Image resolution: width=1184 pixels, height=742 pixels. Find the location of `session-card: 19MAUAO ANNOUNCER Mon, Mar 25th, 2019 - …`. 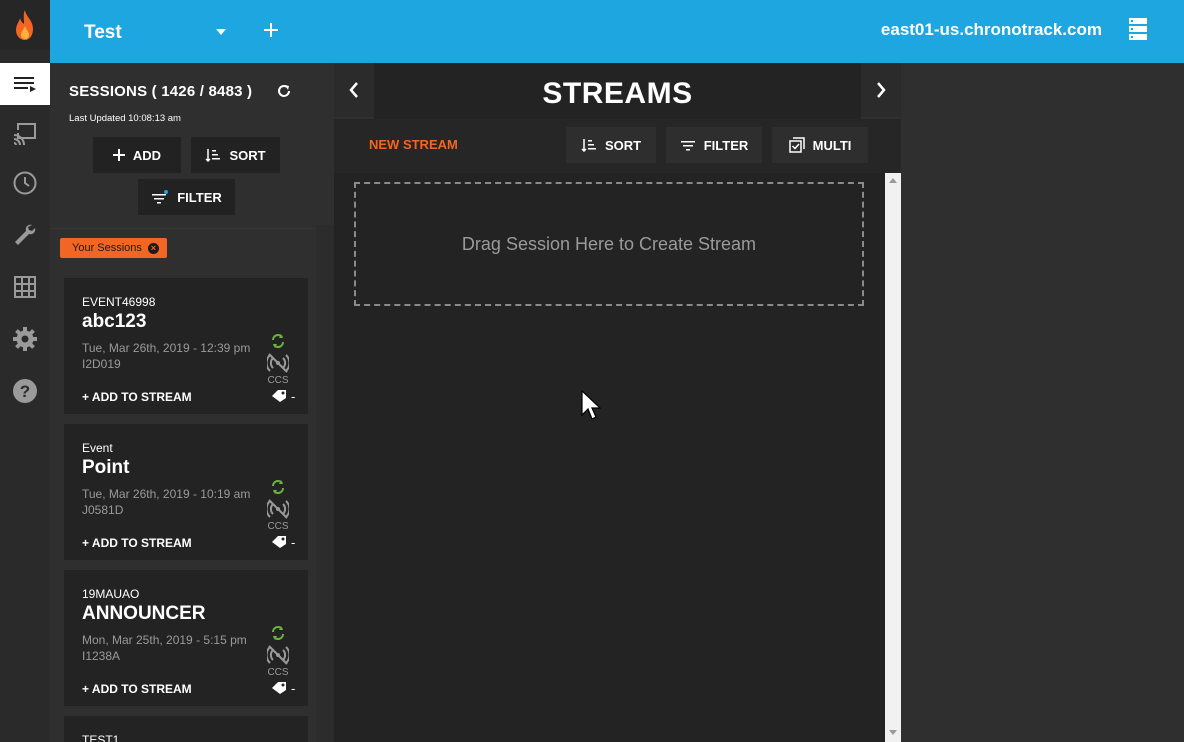

session-card: 19MAUAO ANNOUNCER Mon, Mar 25th, 2019 - … is located at coordinates (186, 638).